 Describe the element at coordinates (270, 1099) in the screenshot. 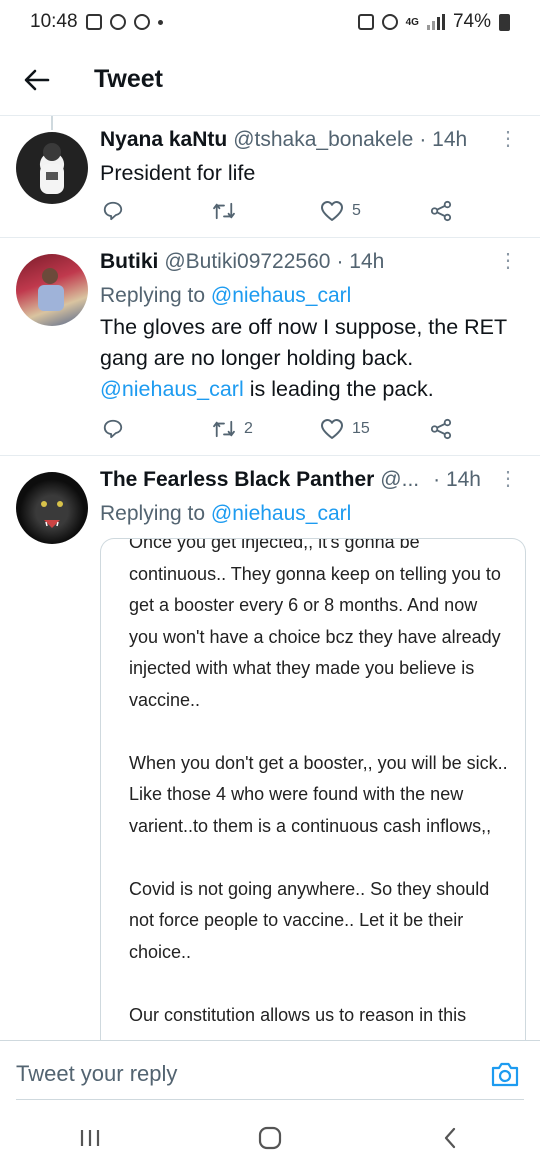

I see `divider` at that location.